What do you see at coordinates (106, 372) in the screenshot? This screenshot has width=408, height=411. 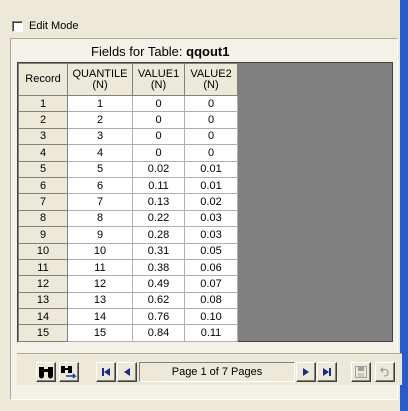 I see `first-page-icon` at bounding box center [106, 372].